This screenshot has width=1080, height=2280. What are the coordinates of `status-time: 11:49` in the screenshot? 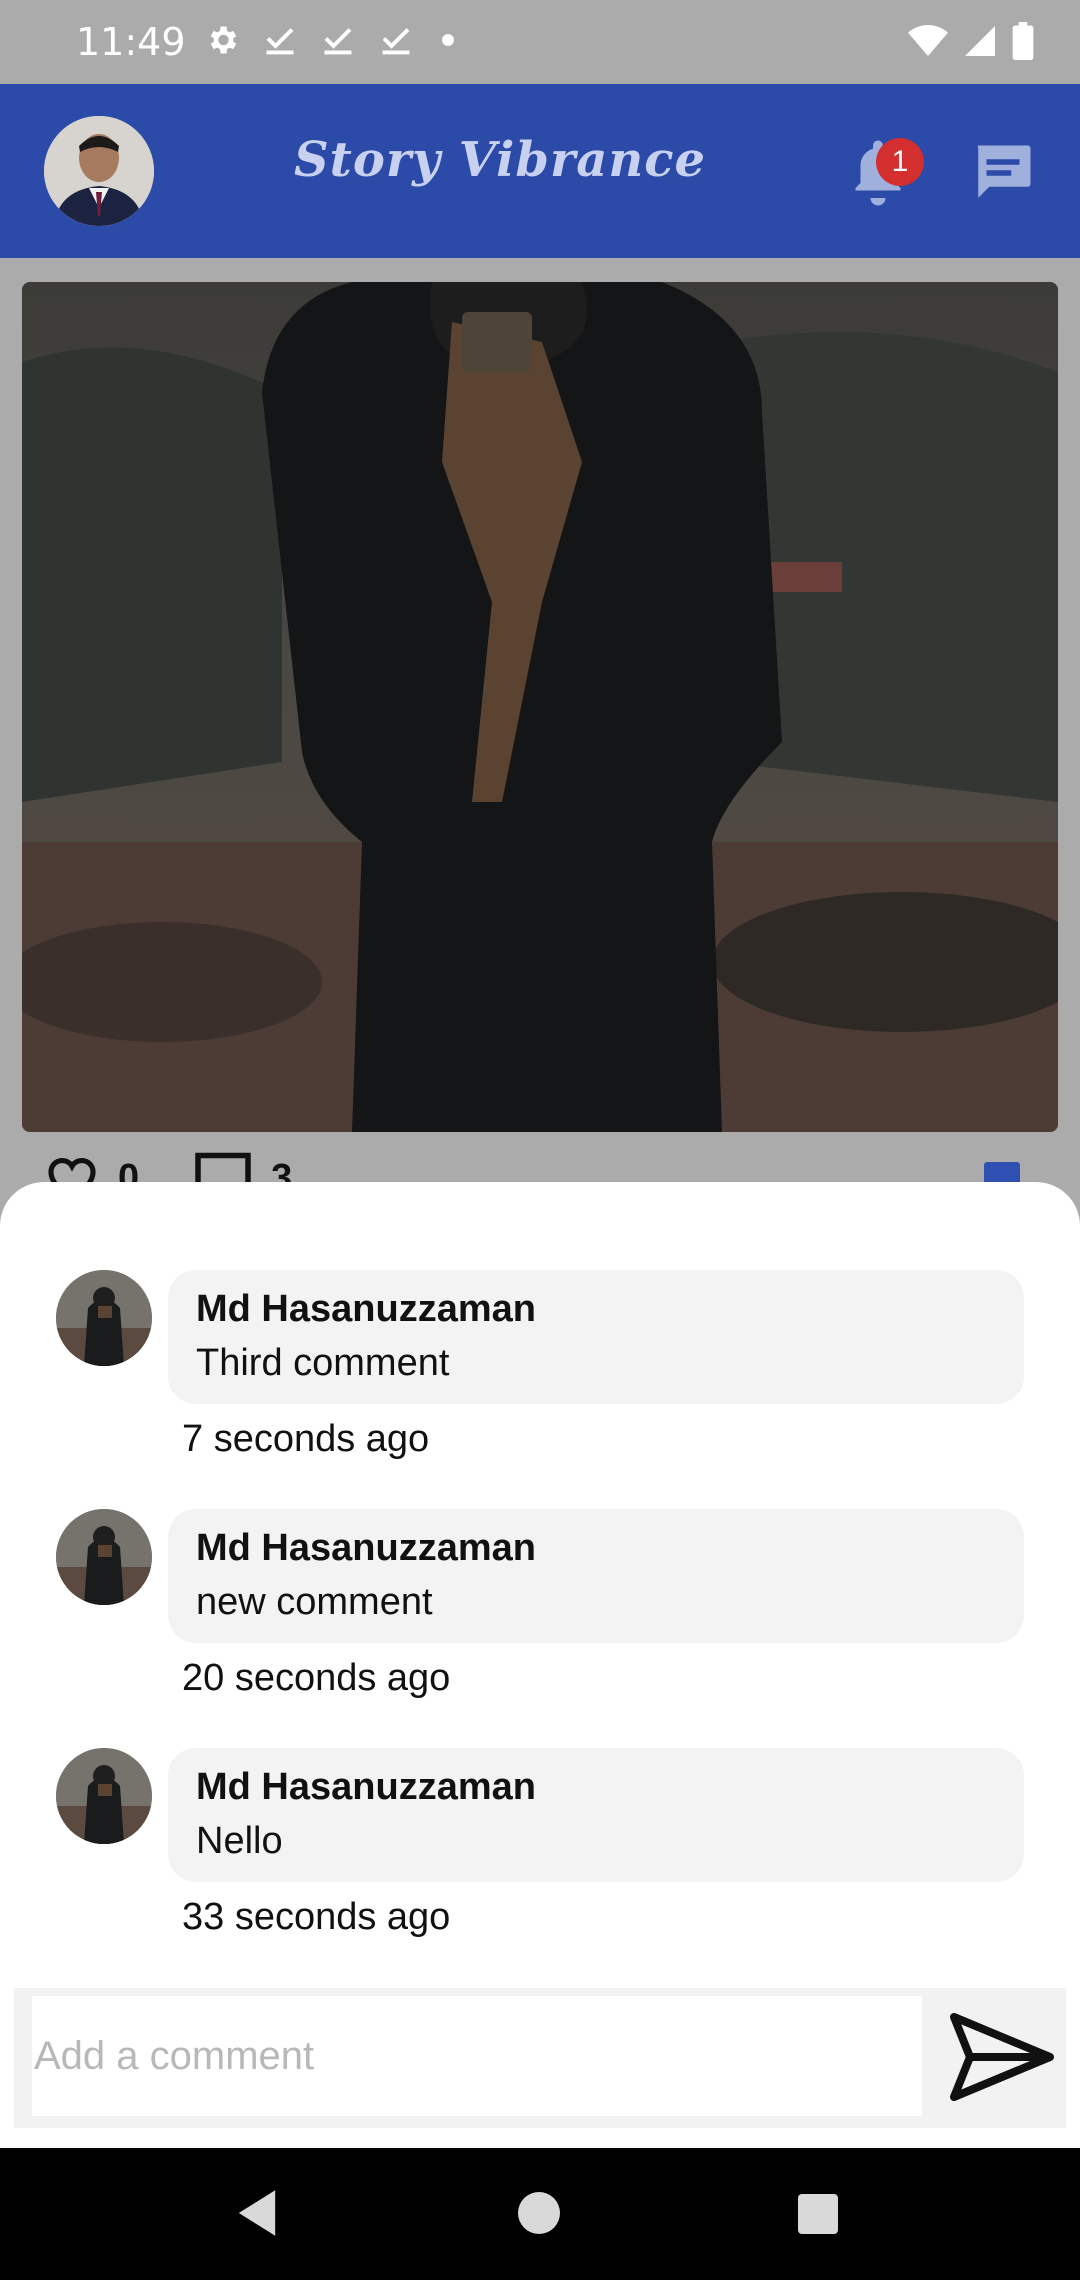 It's located at (131, 42).